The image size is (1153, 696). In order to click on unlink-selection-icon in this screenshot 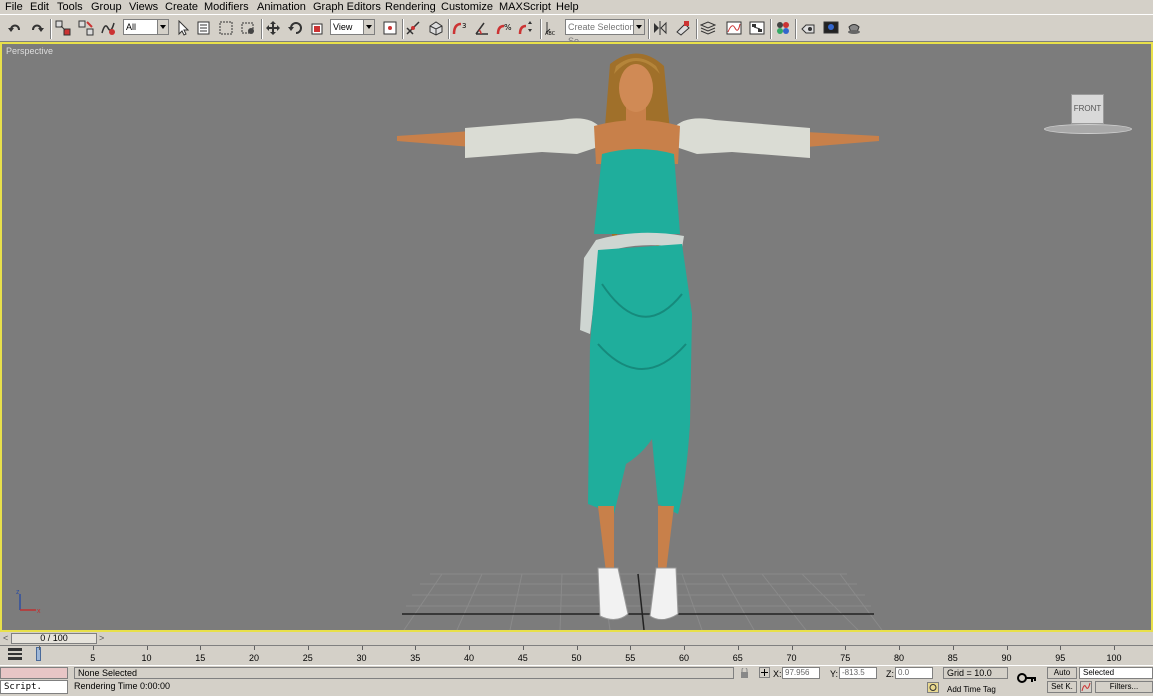, I will do `click(86, 28)`.